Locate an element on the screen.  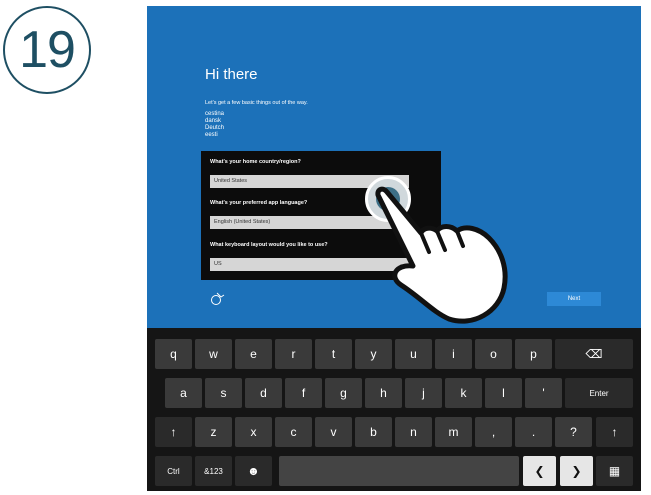
next-button: Next is located at coordinates (574, 299).